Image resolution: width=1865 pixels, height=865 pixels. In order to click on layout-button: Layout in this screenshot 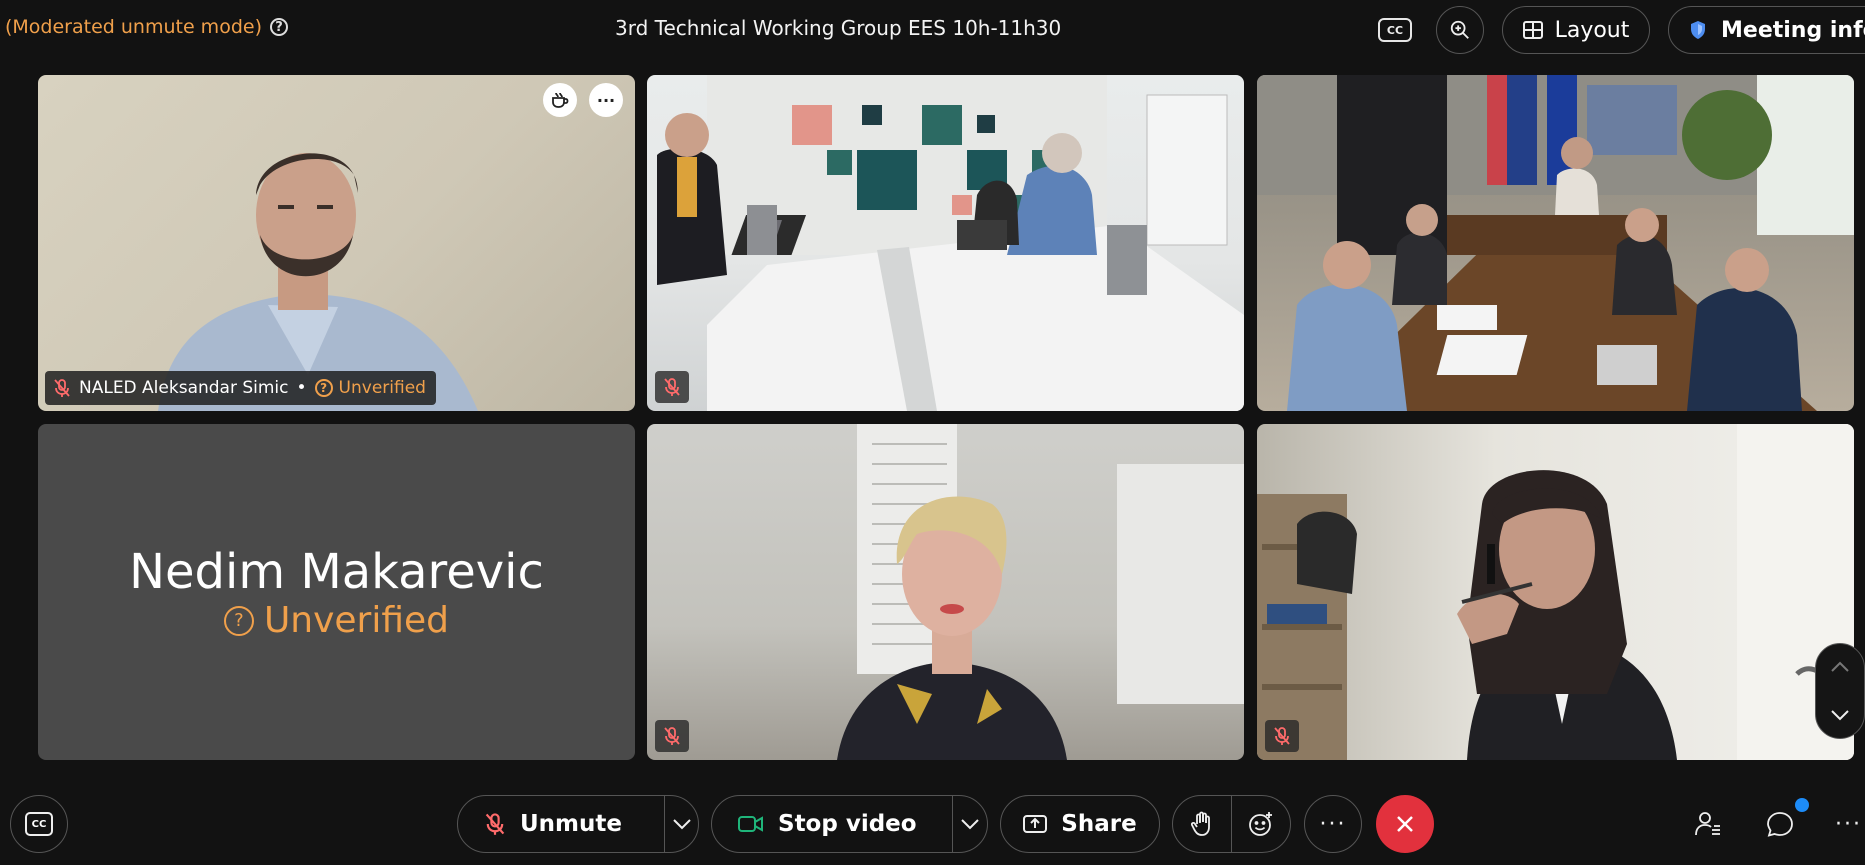, I will do `click(1576, 30)`.